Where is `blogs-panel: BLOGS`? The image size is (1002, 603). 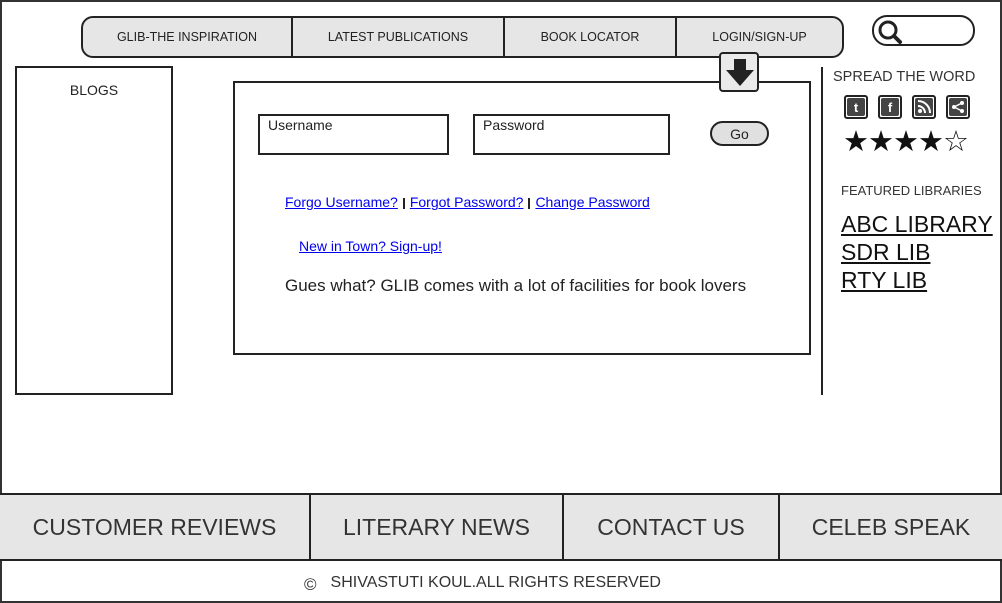
blogs-panel: BLOGS is located at coordinates (94, 230).